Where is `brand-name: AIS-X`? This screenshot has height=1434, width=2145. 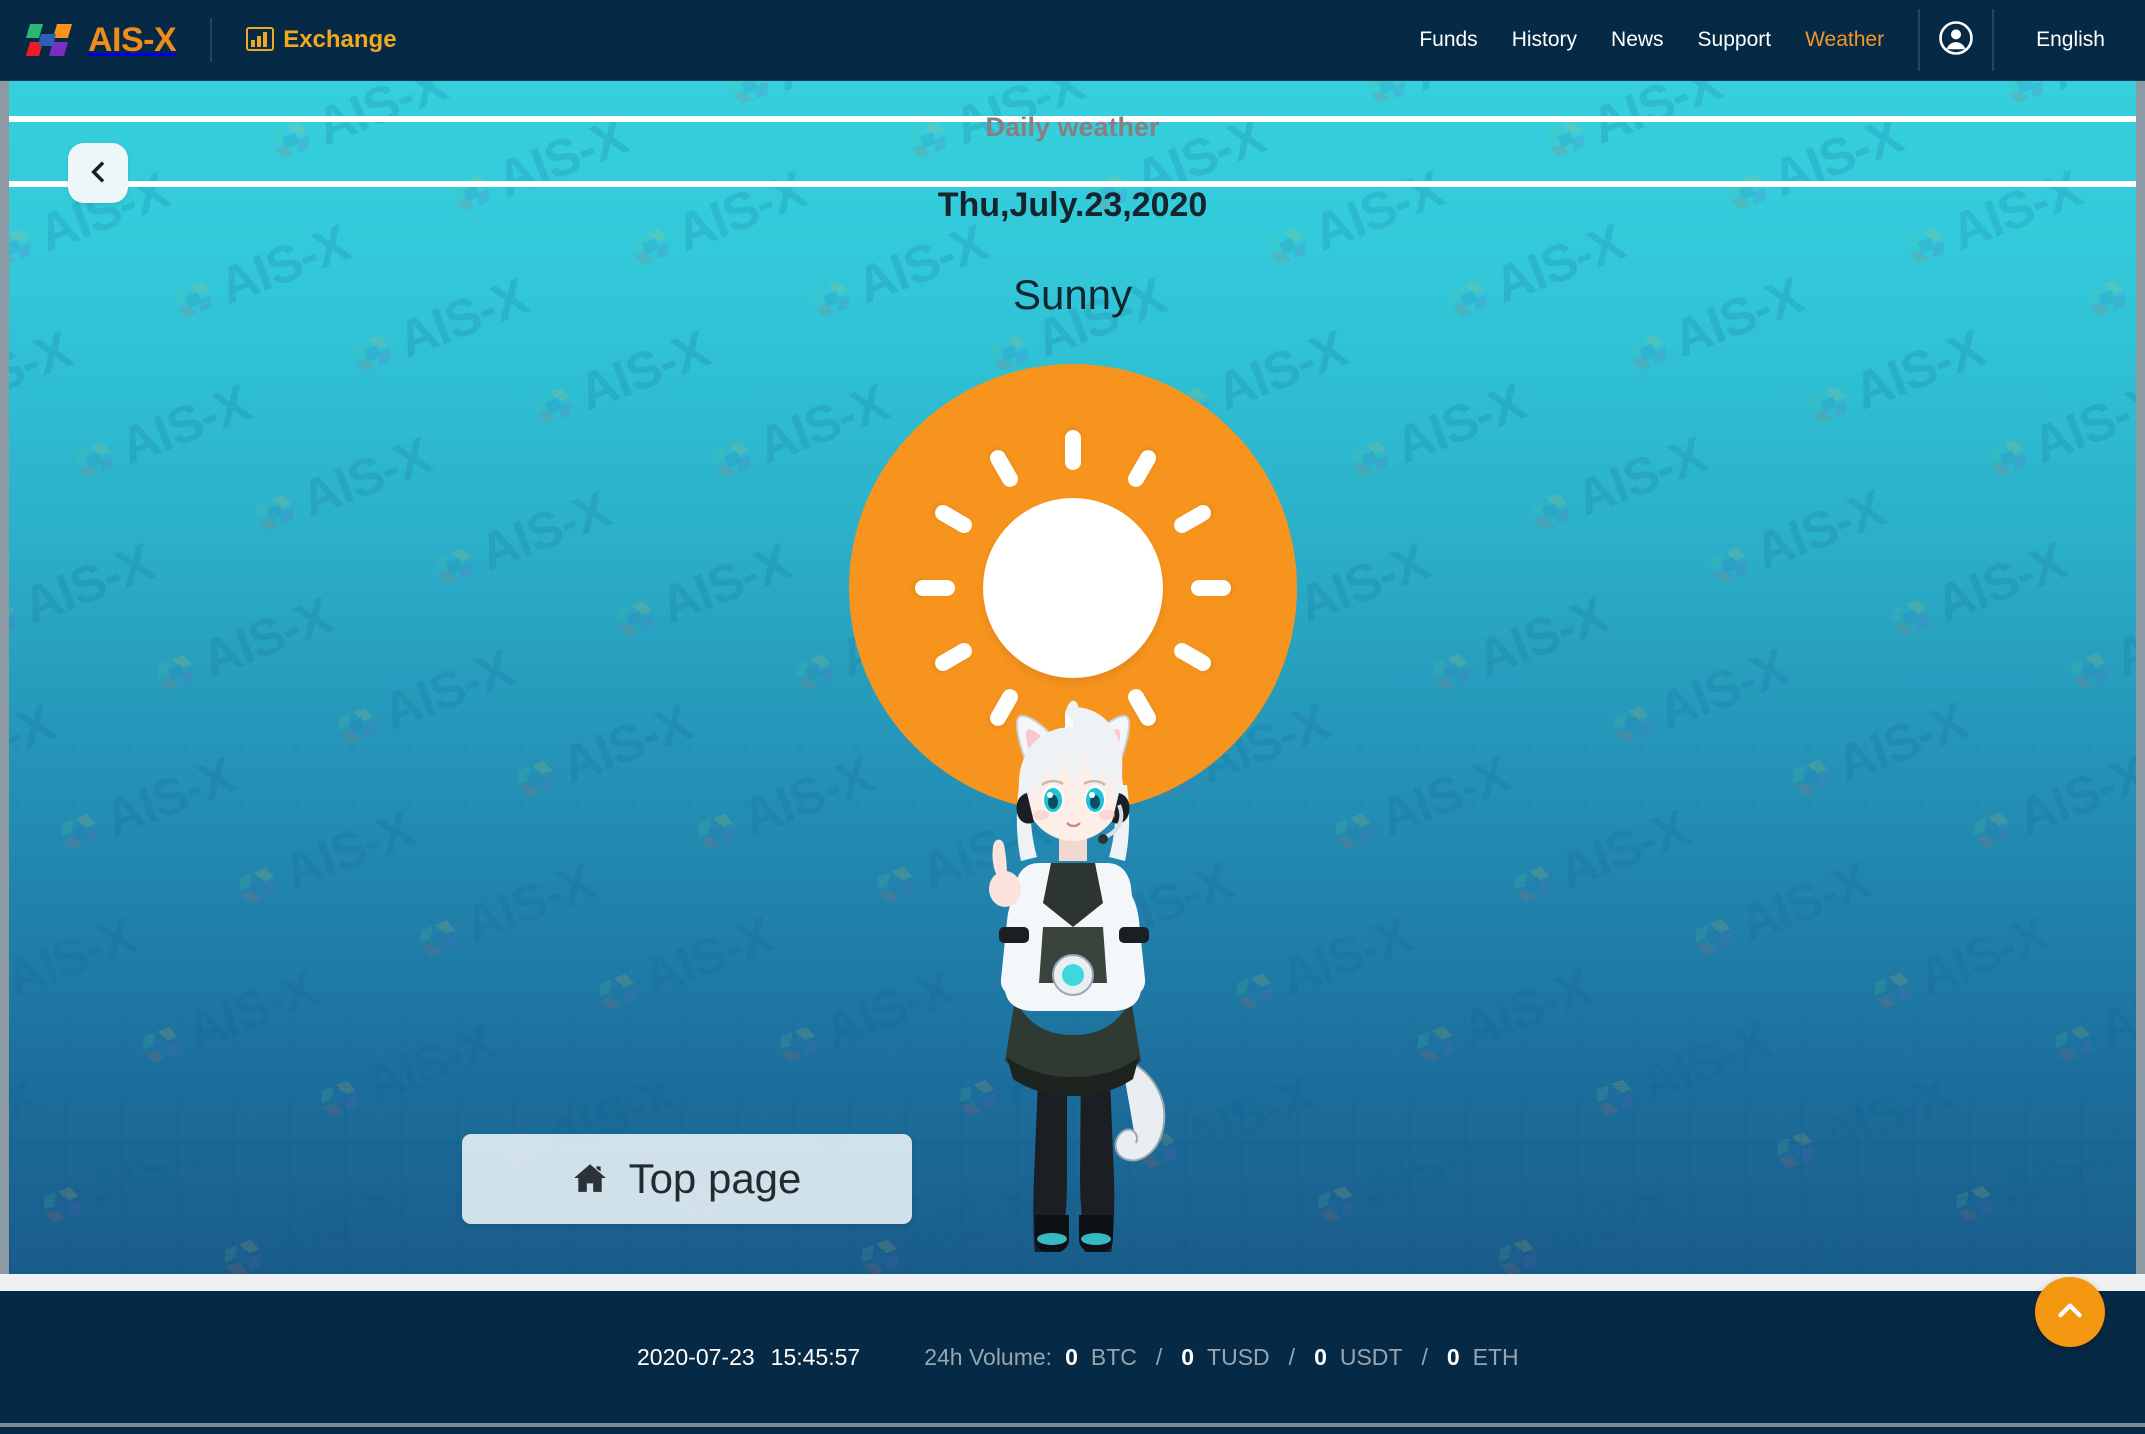
brand-name: AIS-X is located at coordinates (132, 39).